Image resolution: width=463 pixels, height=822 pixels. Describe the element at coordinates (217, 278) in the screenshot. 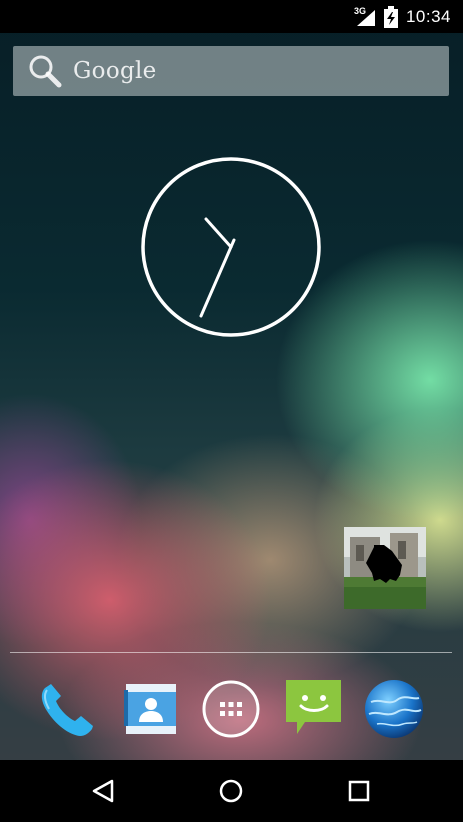

I see `minute-hand` at that location.